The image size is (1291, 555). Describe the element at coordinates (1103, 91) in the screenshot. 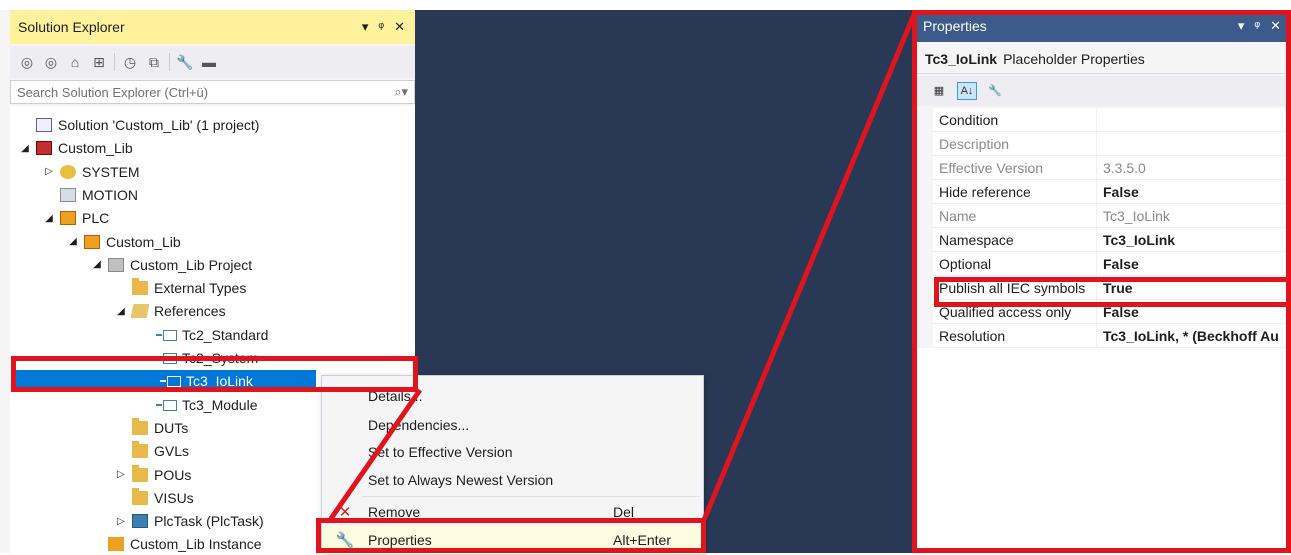

I see `properties-toolbar: ▦ A↓ 🔧` at that location.